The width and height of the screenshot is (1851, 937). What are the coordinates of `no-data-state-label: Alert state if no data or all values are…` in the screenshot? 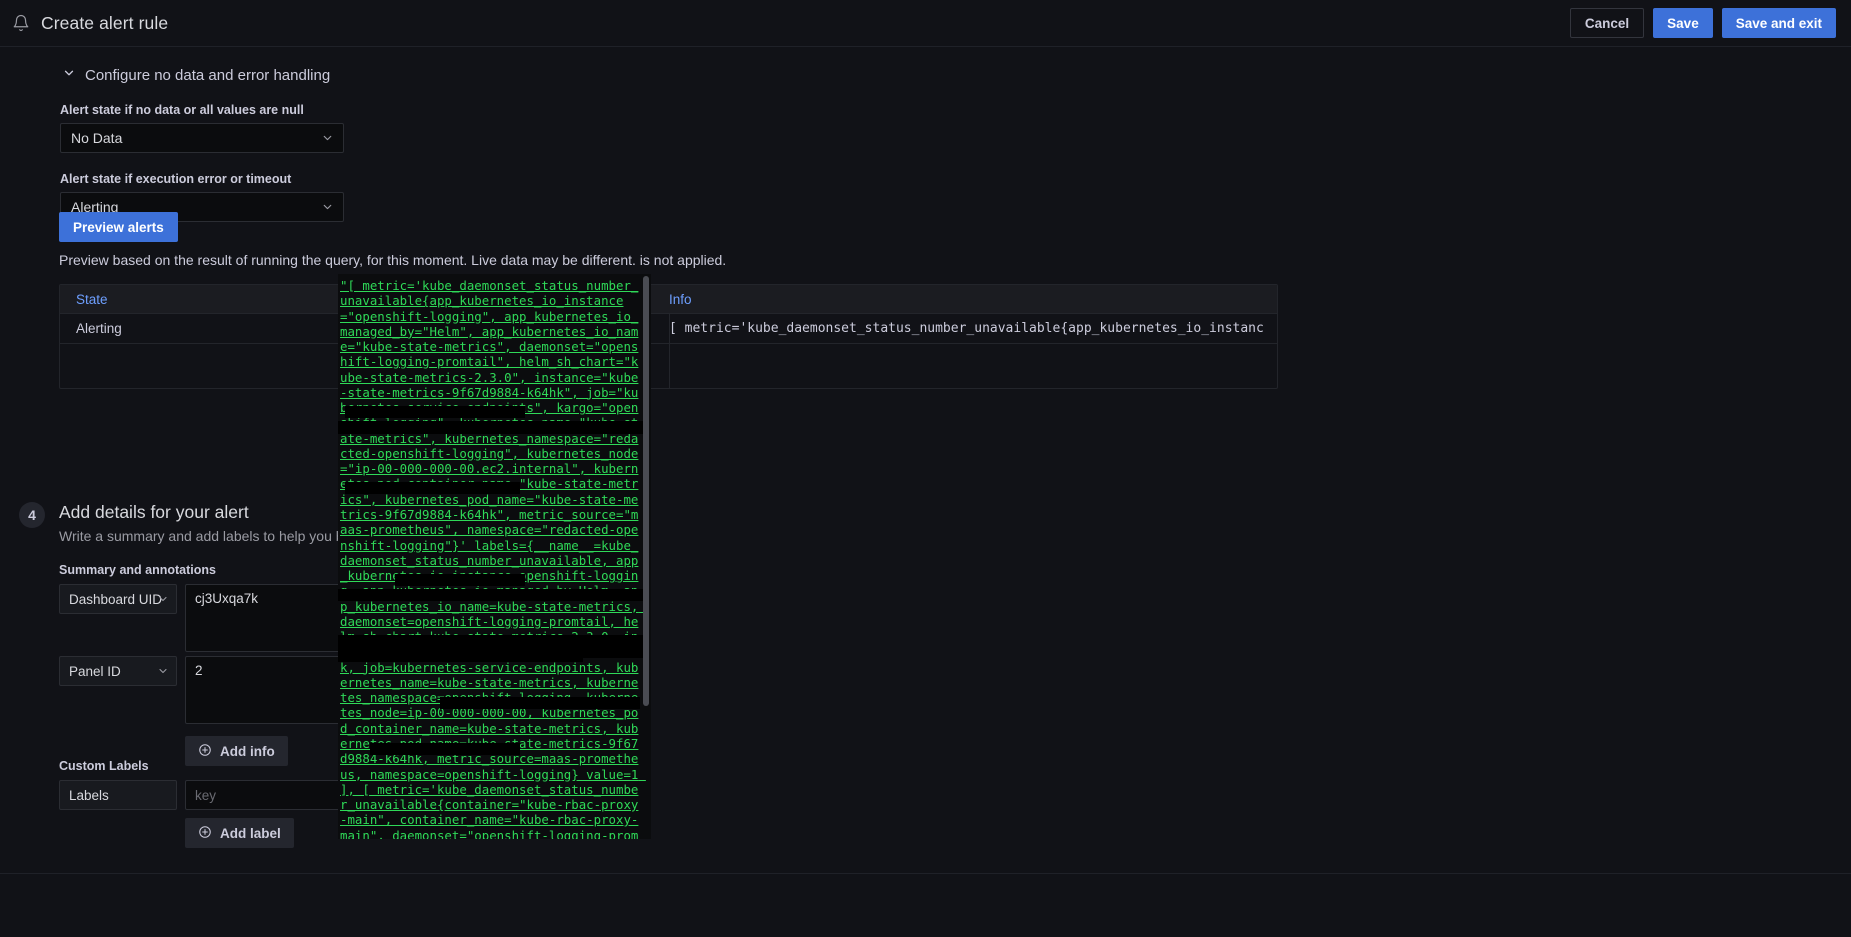 It's located at (182, 110).